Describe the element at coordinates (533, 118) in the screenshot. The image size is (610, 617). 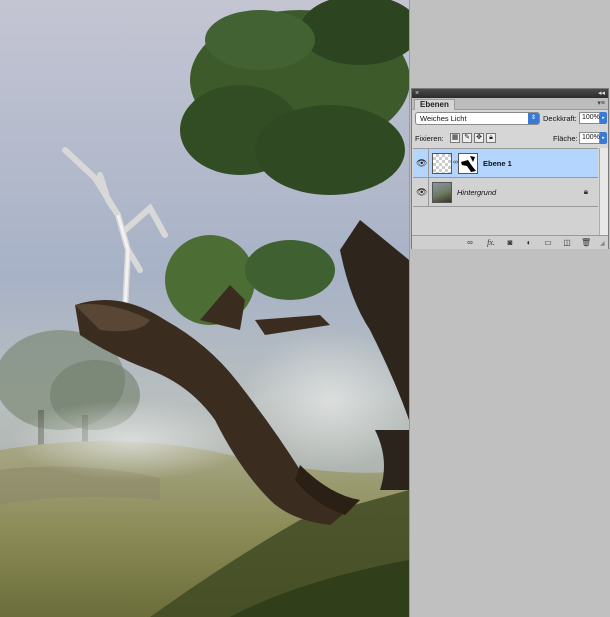
I see `chevron-updown-icon: ⇕` at that location.